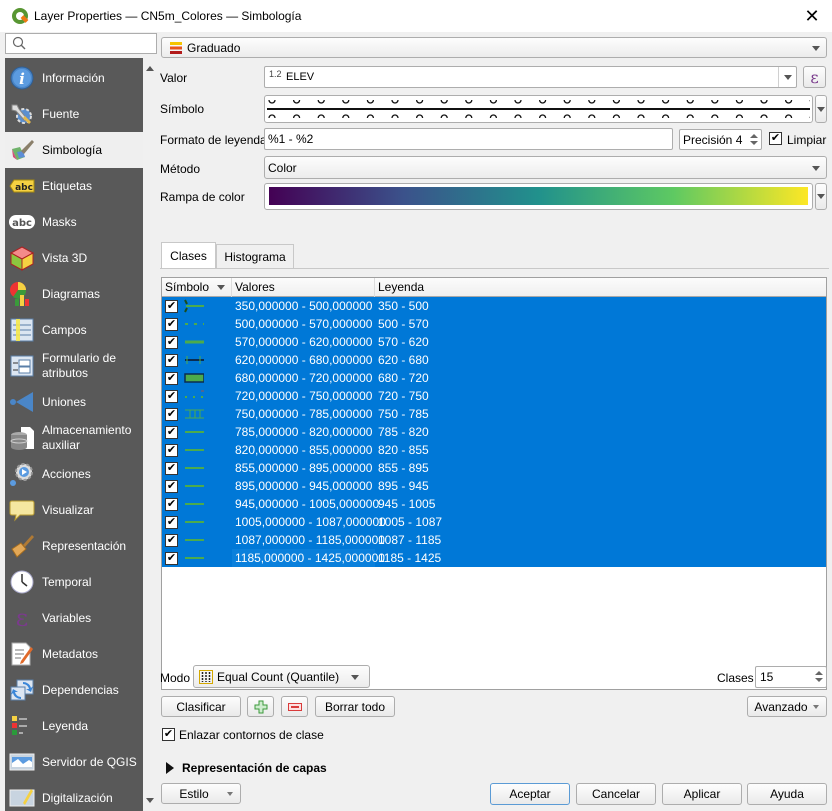 The width and height of the screenshot is (832, 811). I want to click on legend-format-input: %1 - %2, so click(468, 139).